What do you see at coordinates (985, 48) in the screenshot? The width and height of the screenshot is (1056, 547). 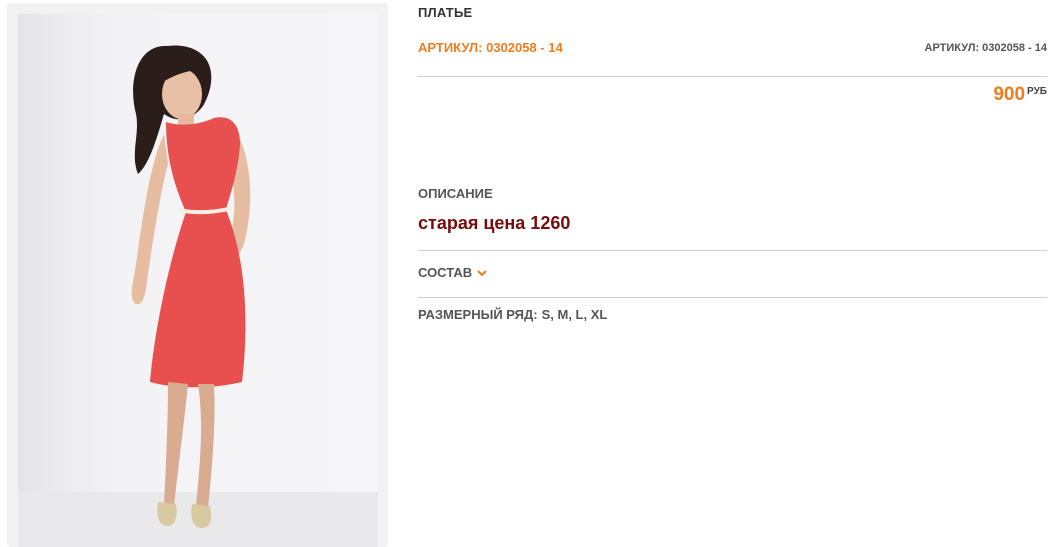 I see `article-number-secondary: АРТИКУЛ: 0302058 - 14` at bounding box center [985, 48].